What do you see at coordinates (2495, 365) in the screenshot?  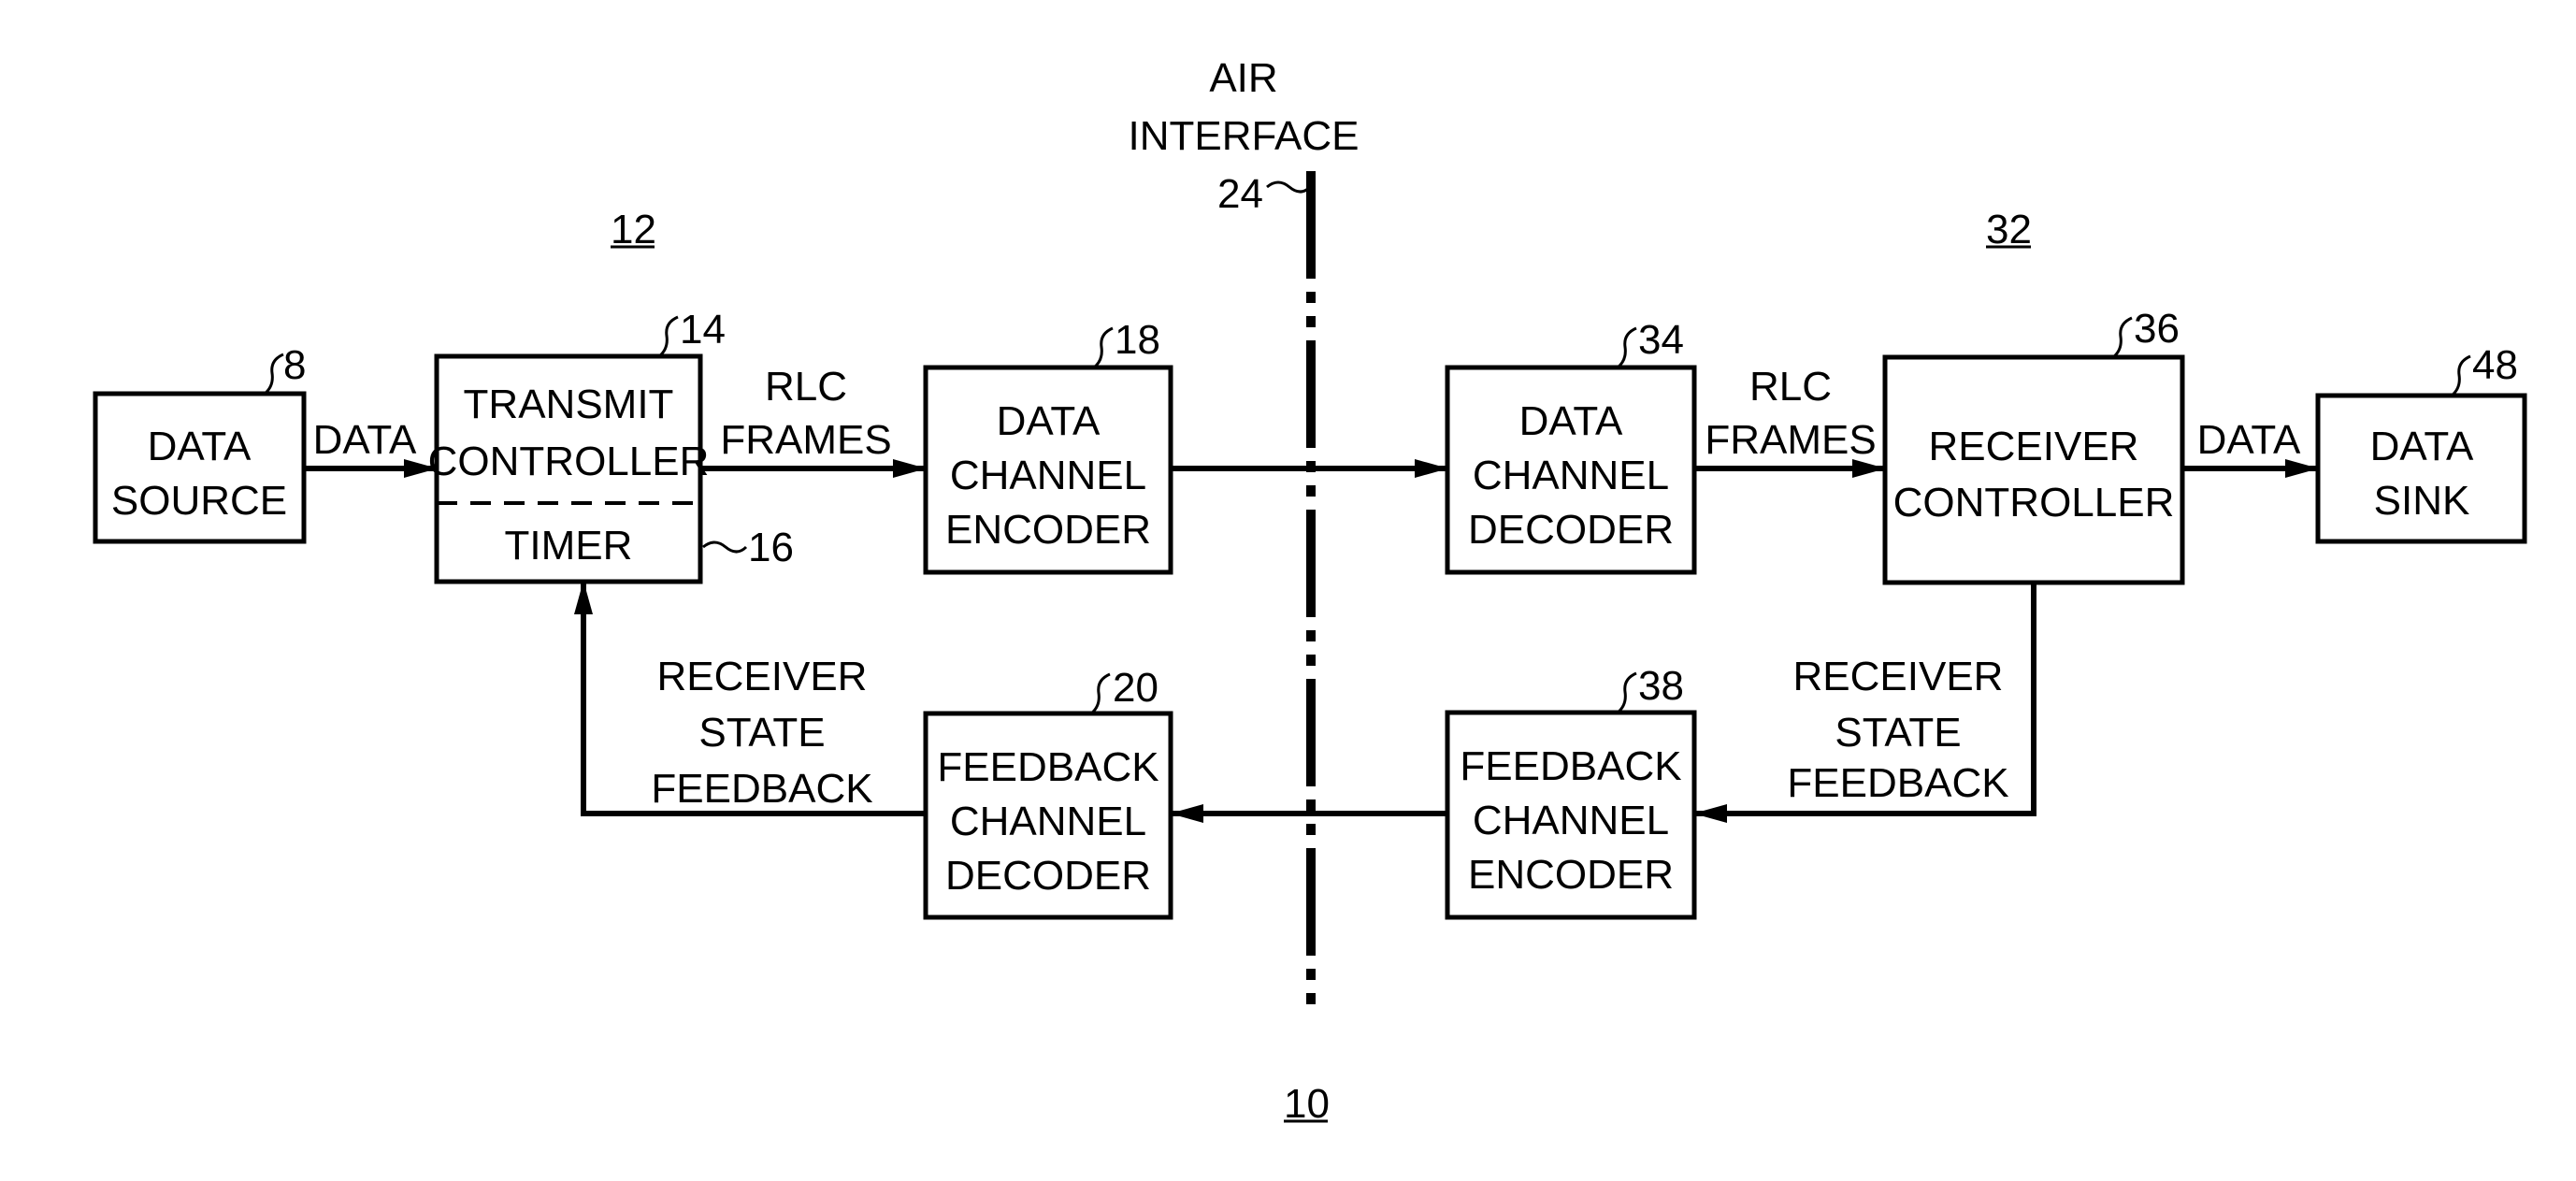 I see `ref-48: 48` at bounding box center [2495, 365].